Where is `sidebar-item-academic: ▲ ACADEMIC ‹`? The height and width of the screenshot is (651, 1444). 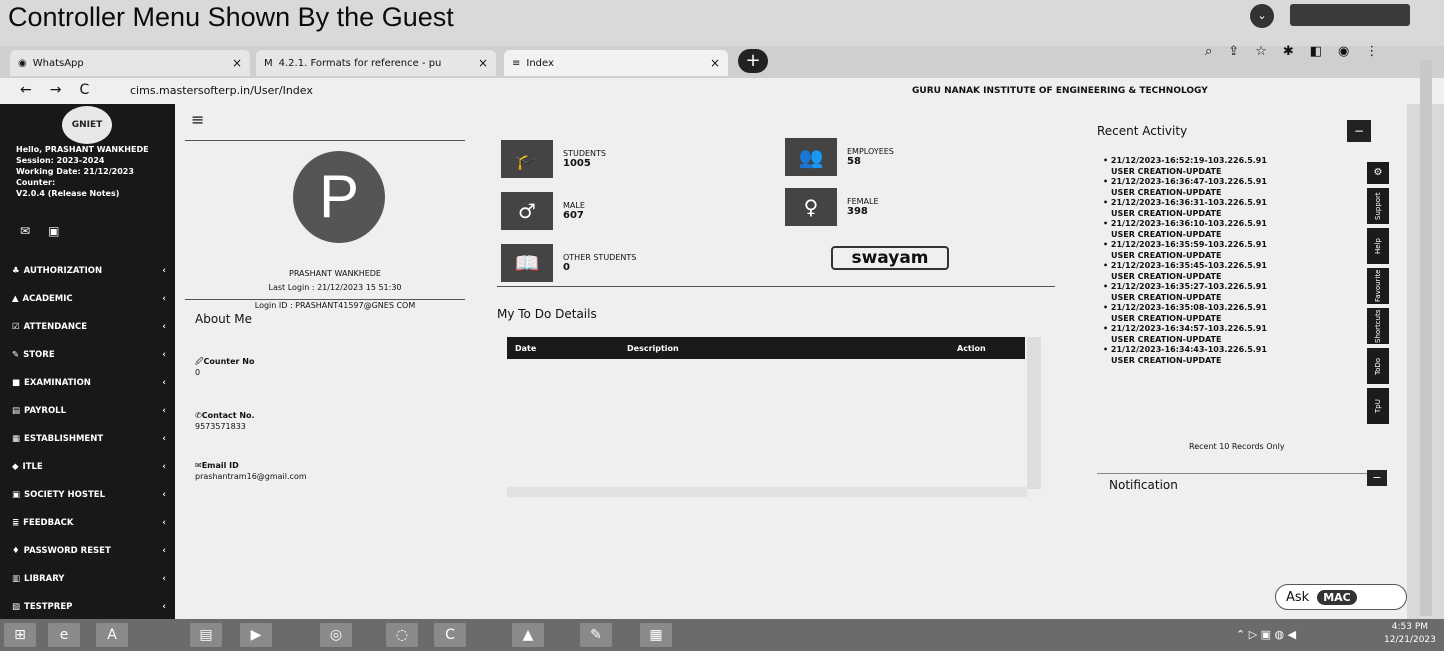 sidebar-item-academic: ▲ ACADEMIC ‹ is located at coordinates (91, 299).